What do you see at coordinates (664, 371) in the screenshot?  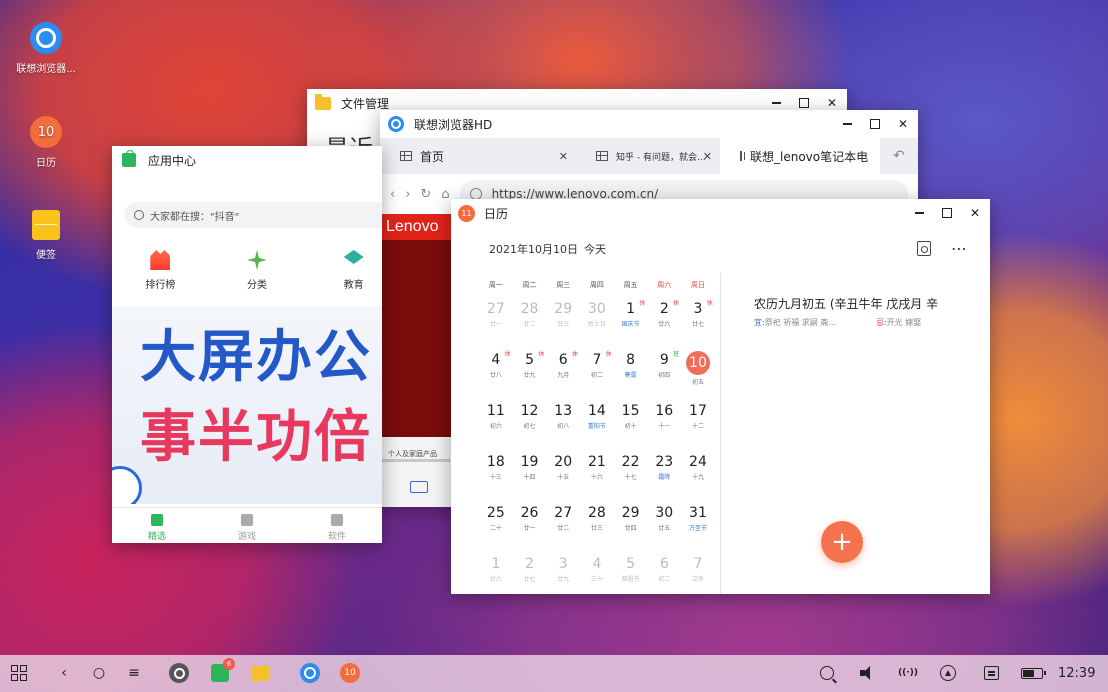 I see `day-cell: 9 初四班` at bounding box center [664, 371].